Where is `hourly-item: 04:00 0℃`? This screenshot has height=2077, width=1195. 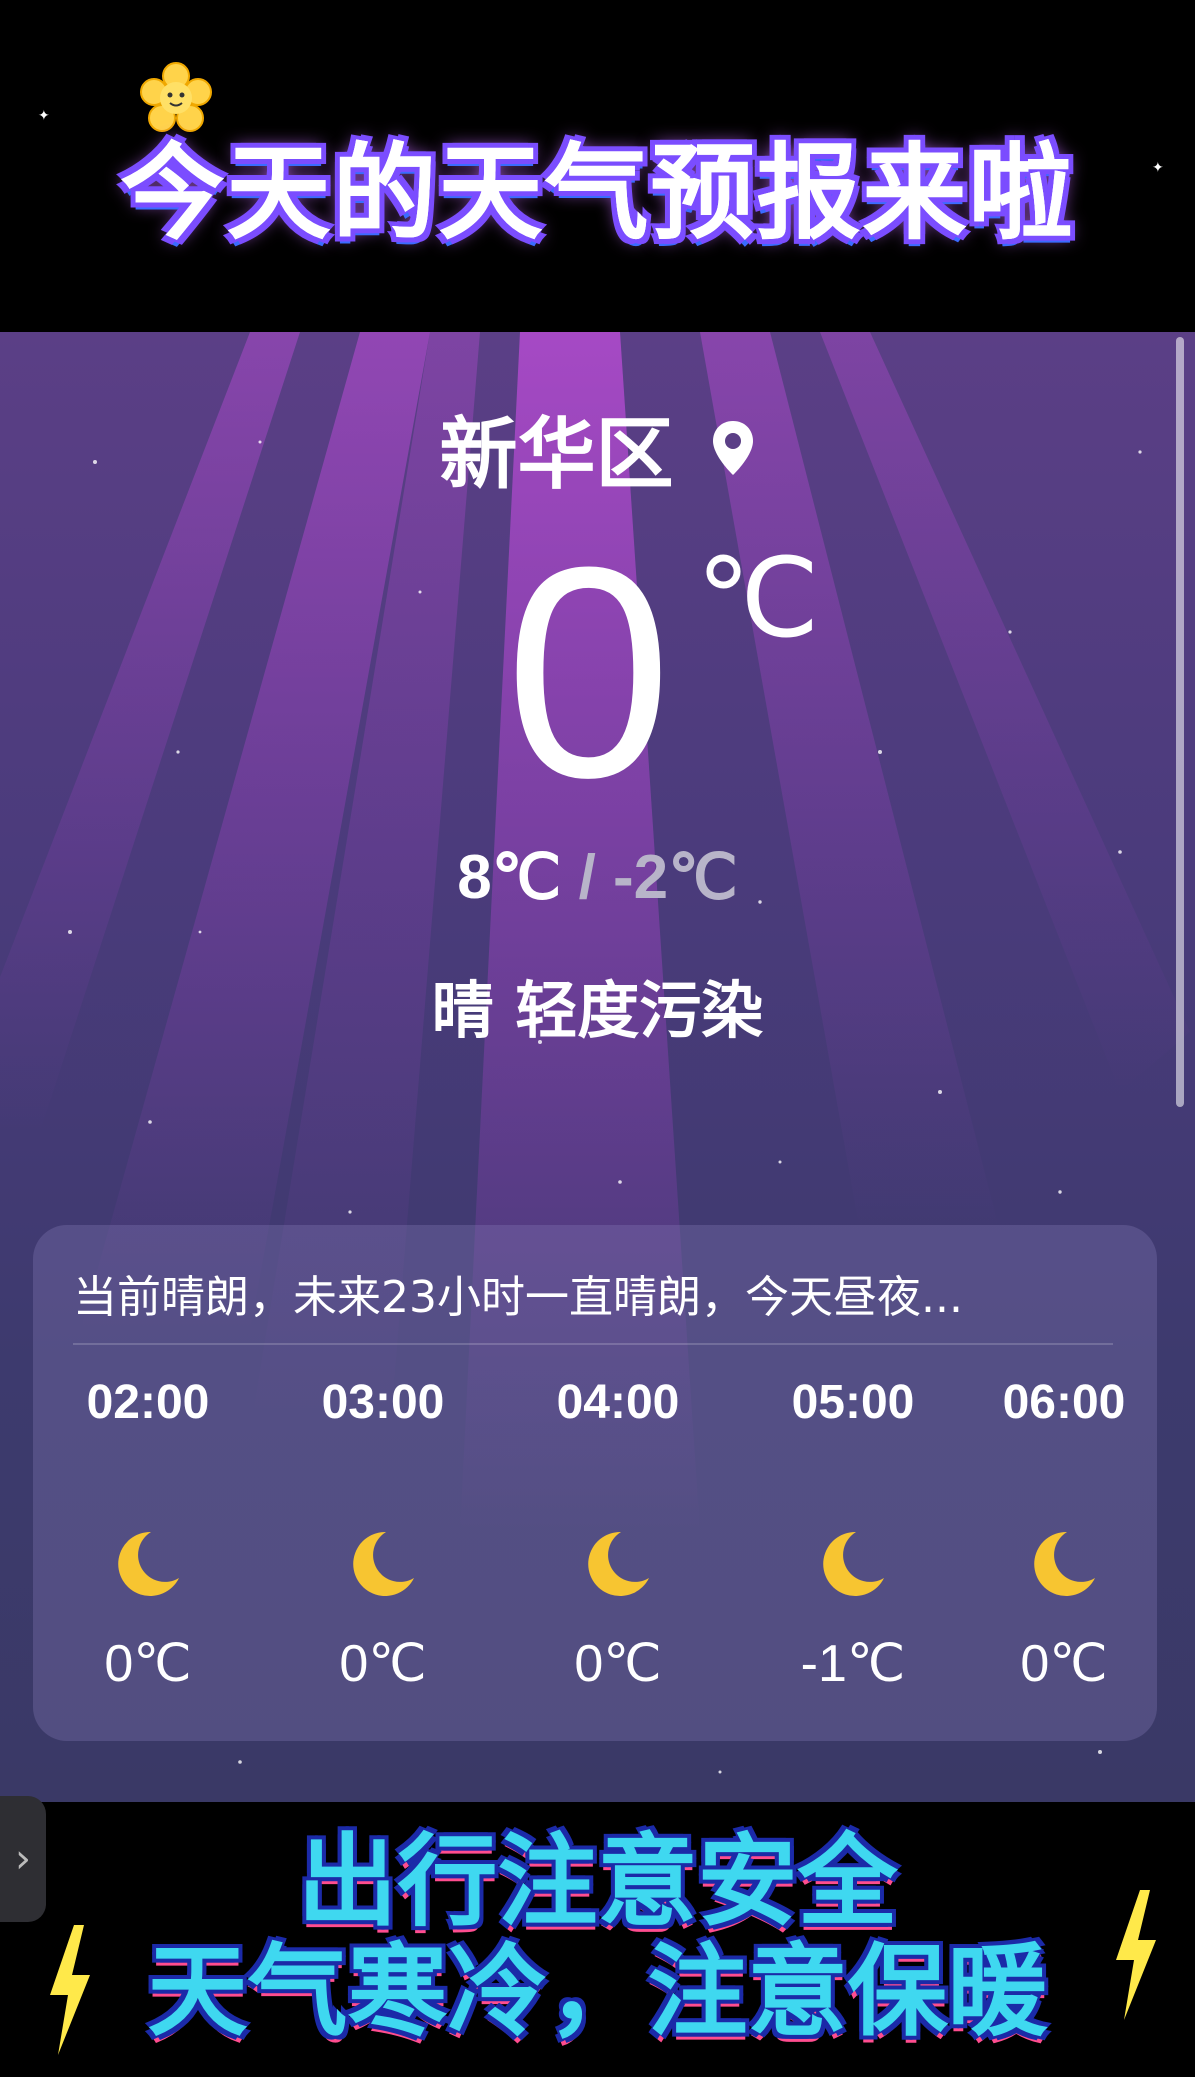
hourly-item: 04:00 0℃ is located at coordinates (618, 1534).